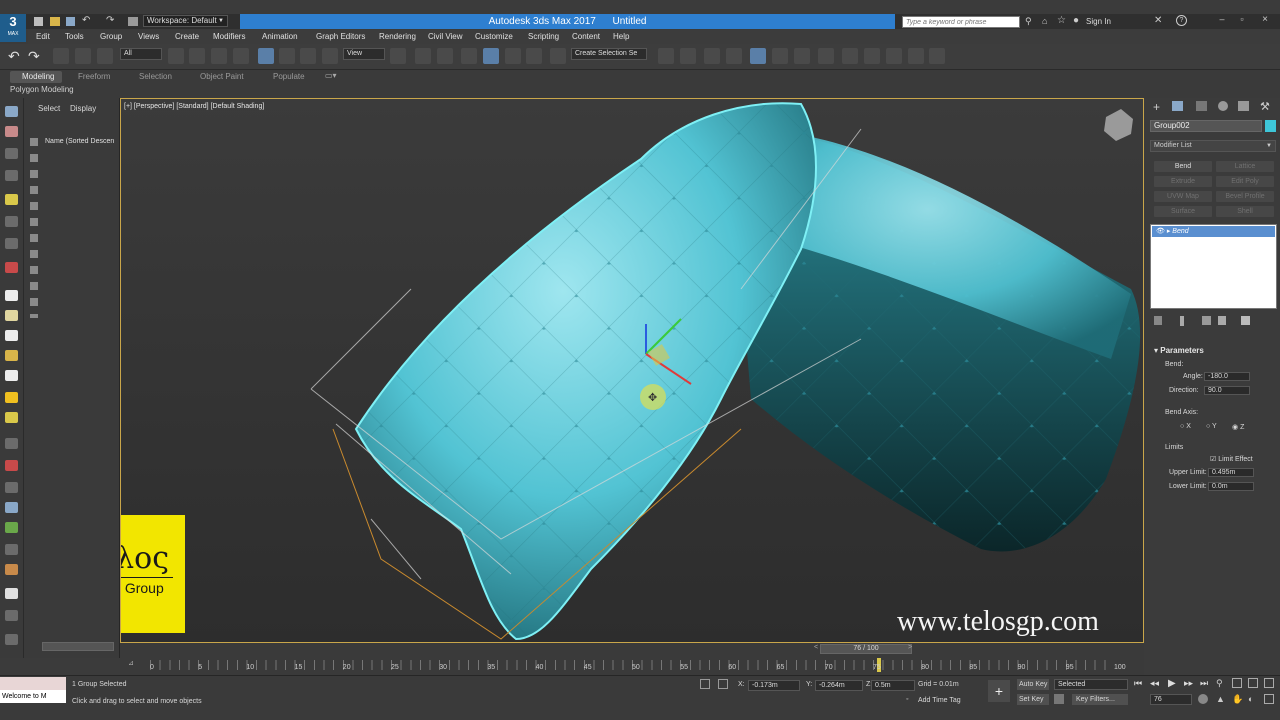  What do you see at coordinates (11, 175) in the screenshot?
I see `display-icon` at bounding box center [11, 175].